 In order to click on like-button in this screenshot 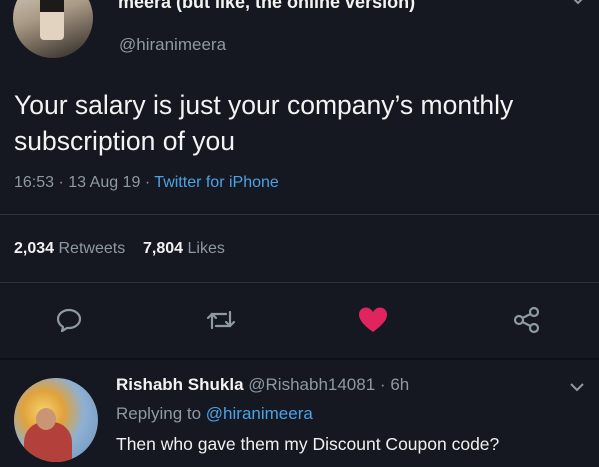, I will do `click(373, 320)`.